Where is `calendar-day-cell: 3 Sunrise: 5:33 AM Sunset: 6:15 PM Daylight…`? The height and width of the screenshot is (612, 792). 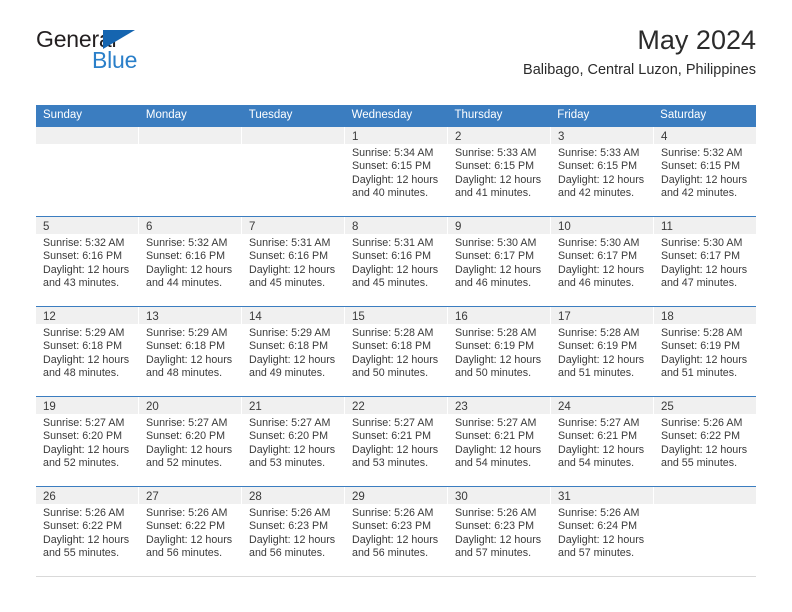 calendar-day-cell: 3 Sunrise: 5:33 AM Sunset: 6:15 PM Daylight… is located at coordinates (602, 171).